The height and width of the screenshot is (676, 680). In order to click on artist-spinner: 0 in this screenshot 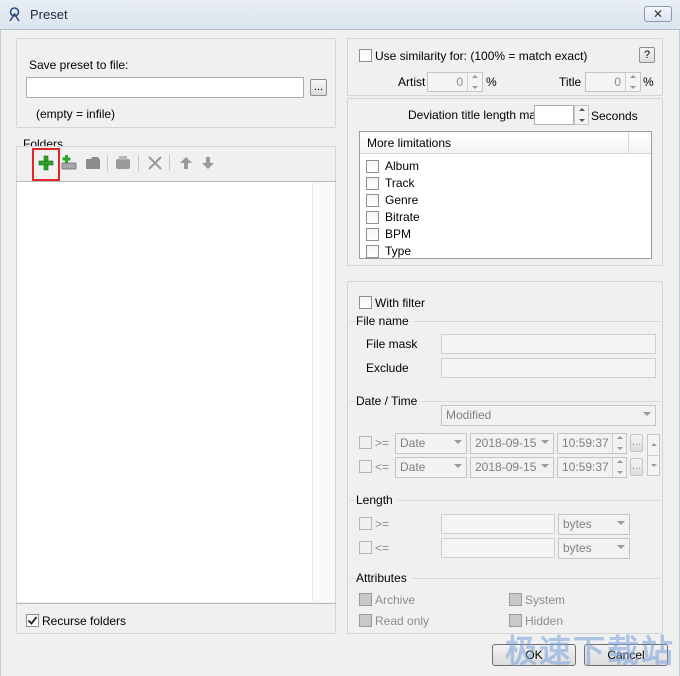, I will do `click(455, 82)`.